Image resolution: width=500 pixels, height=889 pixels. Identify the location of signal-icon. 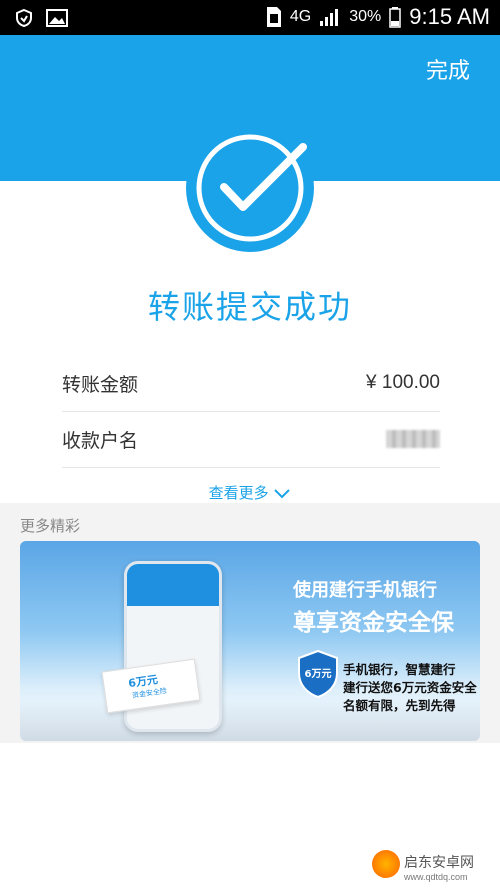
(329, 17).